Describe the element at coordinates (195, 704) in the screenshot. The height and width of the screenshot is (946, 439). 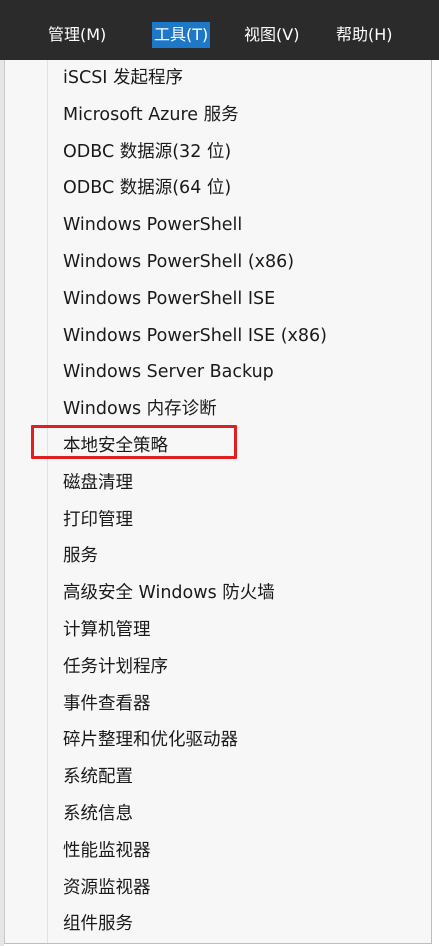
I see `menu-item-event-viewer: 事件查看器` at that location.